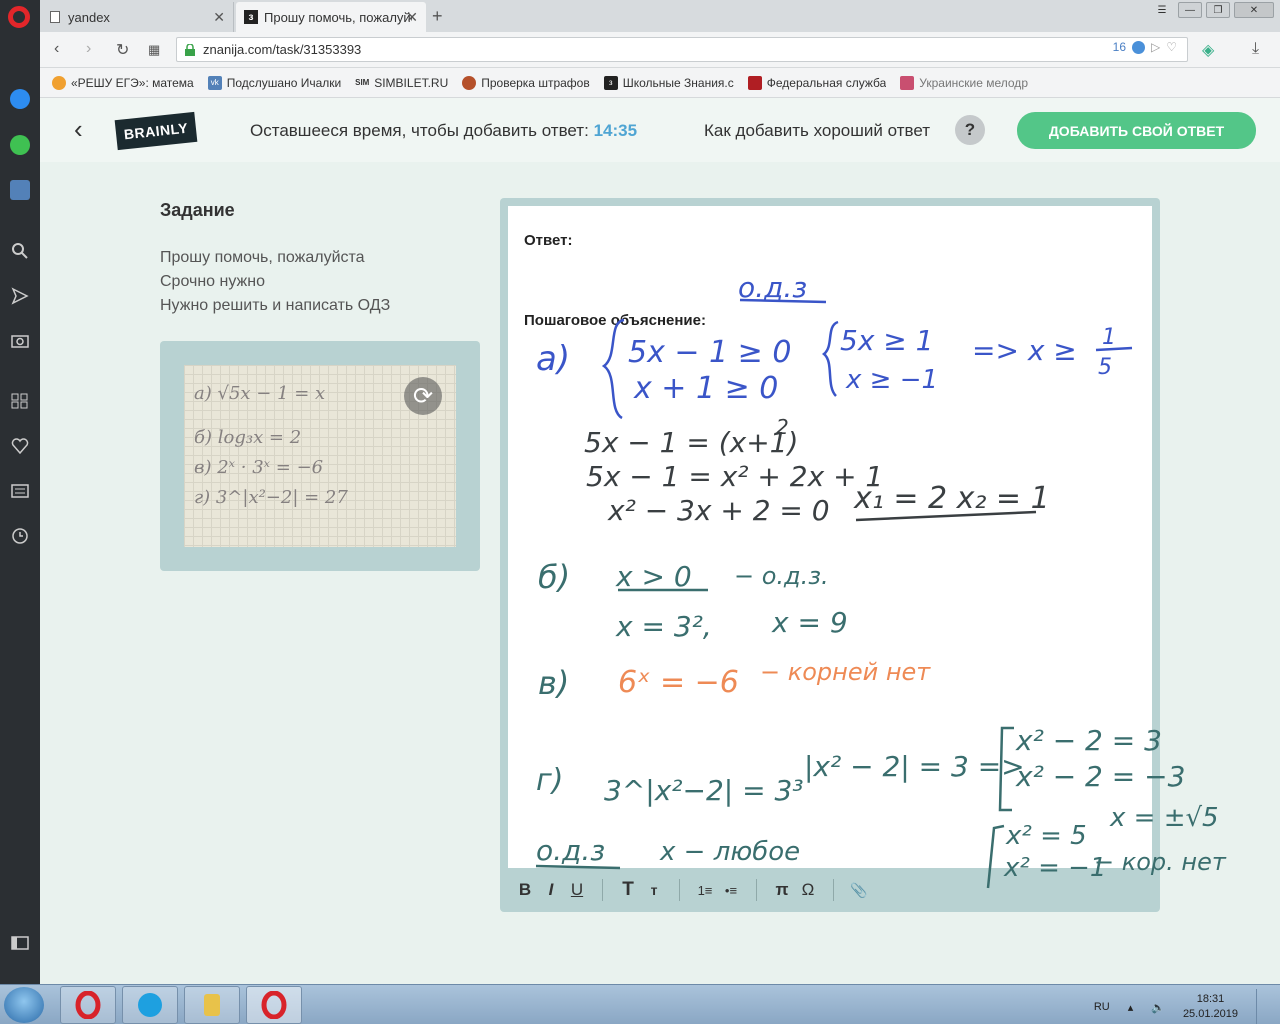 The height and width of the screenshot is (1024, 1280). What do you see at coordinates (615, 320) in the screenshot?
I see `step-label: Пошаговое объяснение:` at bounding box center [615, 320].